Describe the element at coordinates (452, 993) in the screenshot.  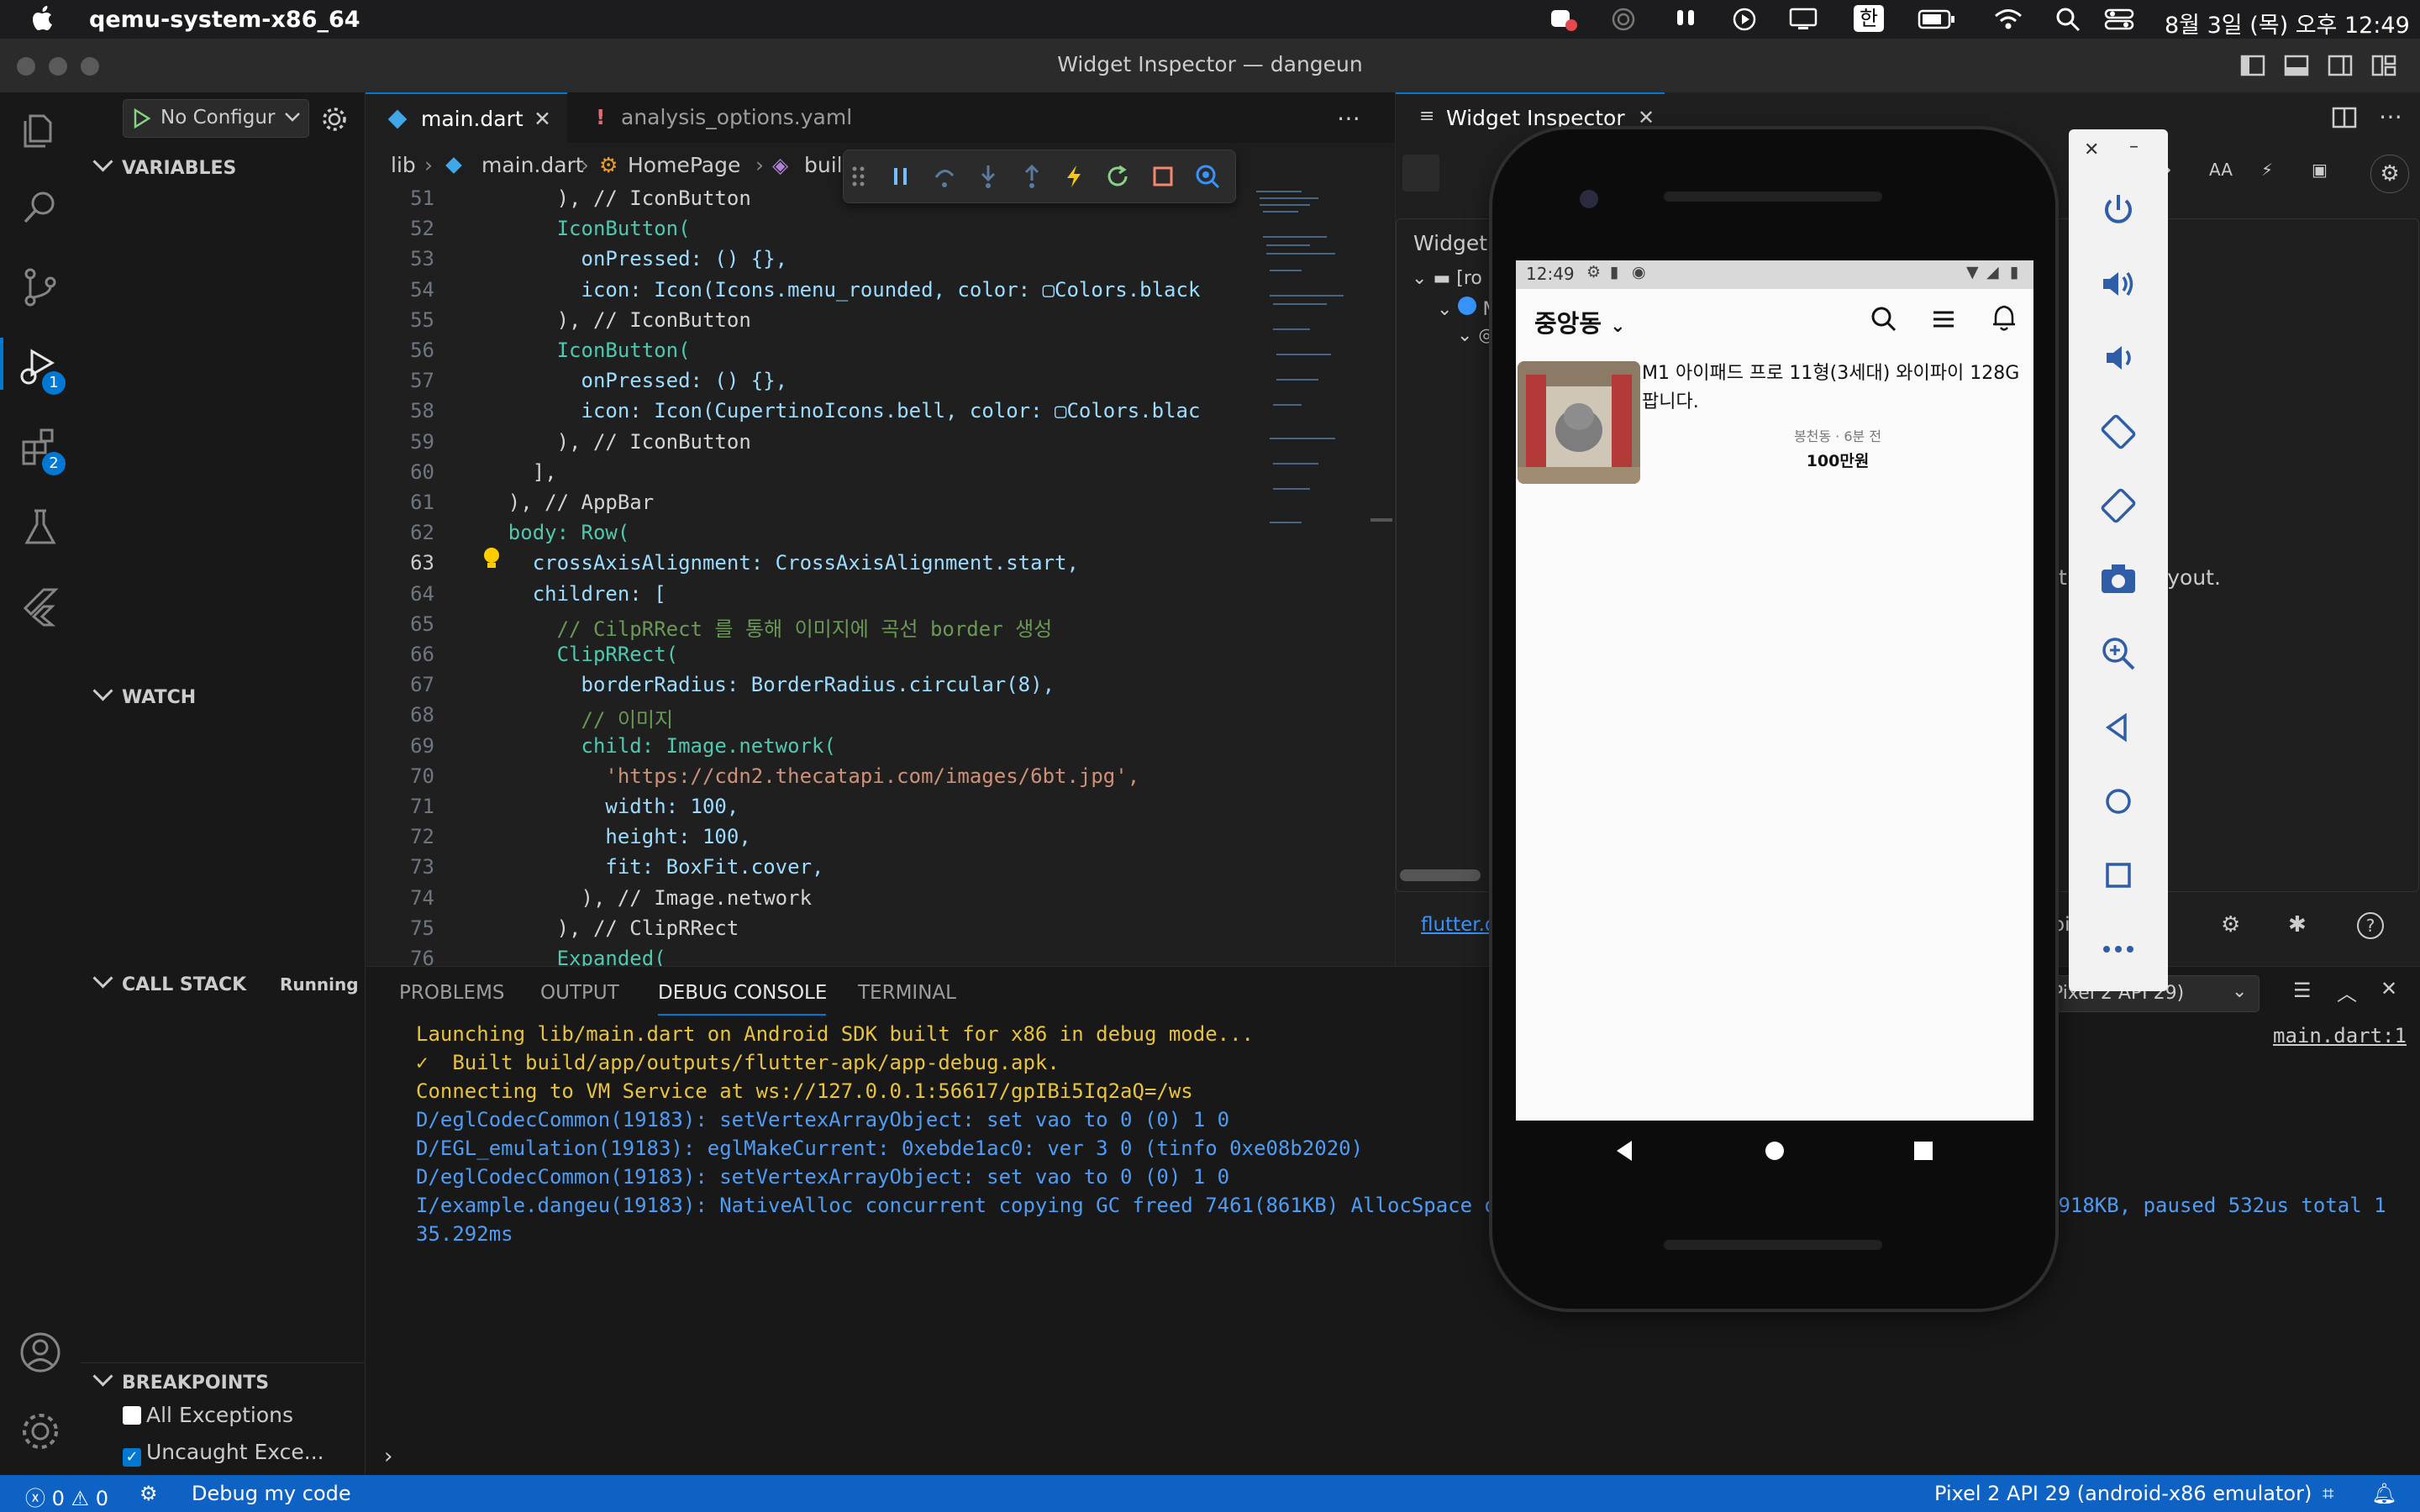
I see `tab-problems: PROBLEMS` at that location.